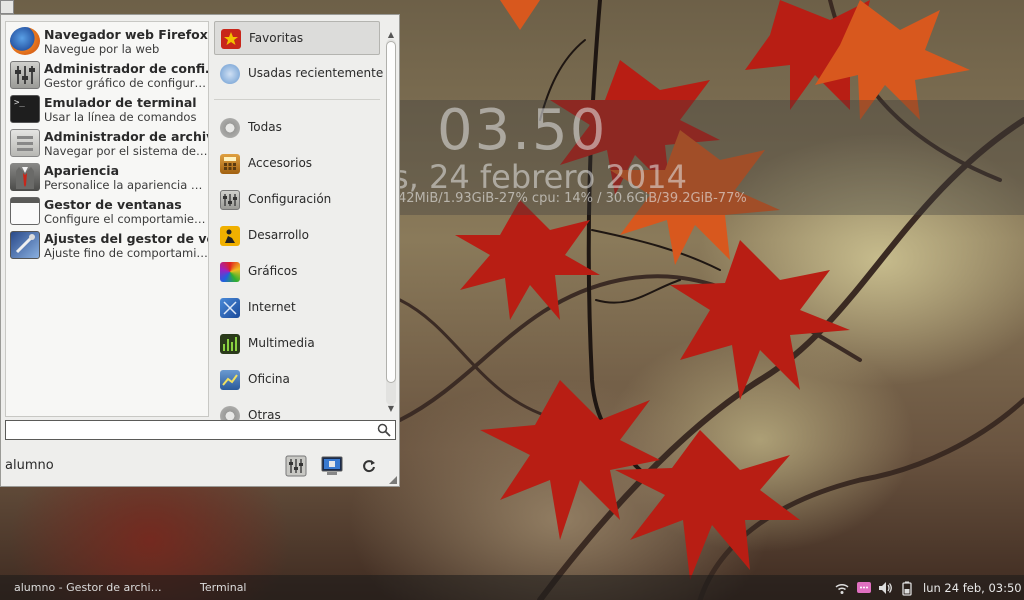 The width and height of the screenshot is (1024, 600). What do you see at coordinates (25, 211) in the screenshot?
I see `window-manager-icon` at bounding box center [25, 211].